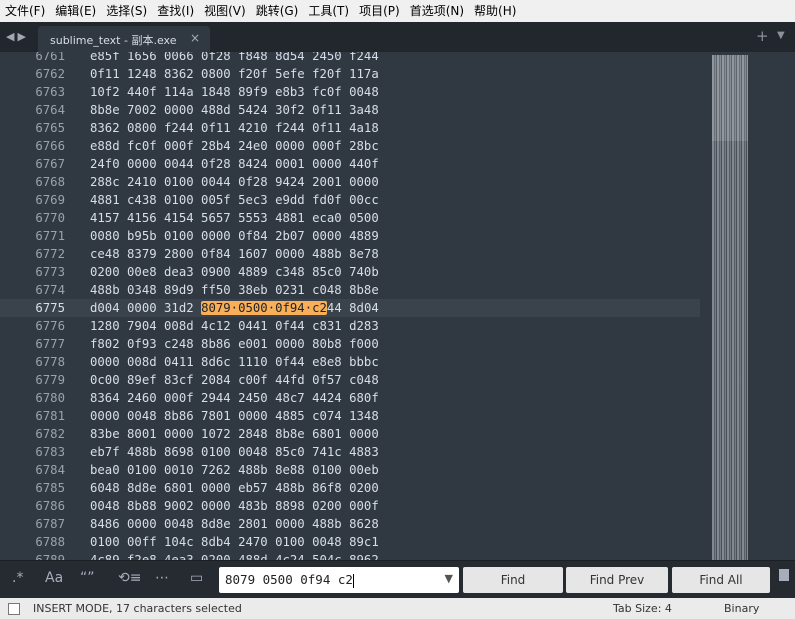  Describe the element at coordinates (50, 200) in the screenshot. I see `line-number: 6769` at that location.